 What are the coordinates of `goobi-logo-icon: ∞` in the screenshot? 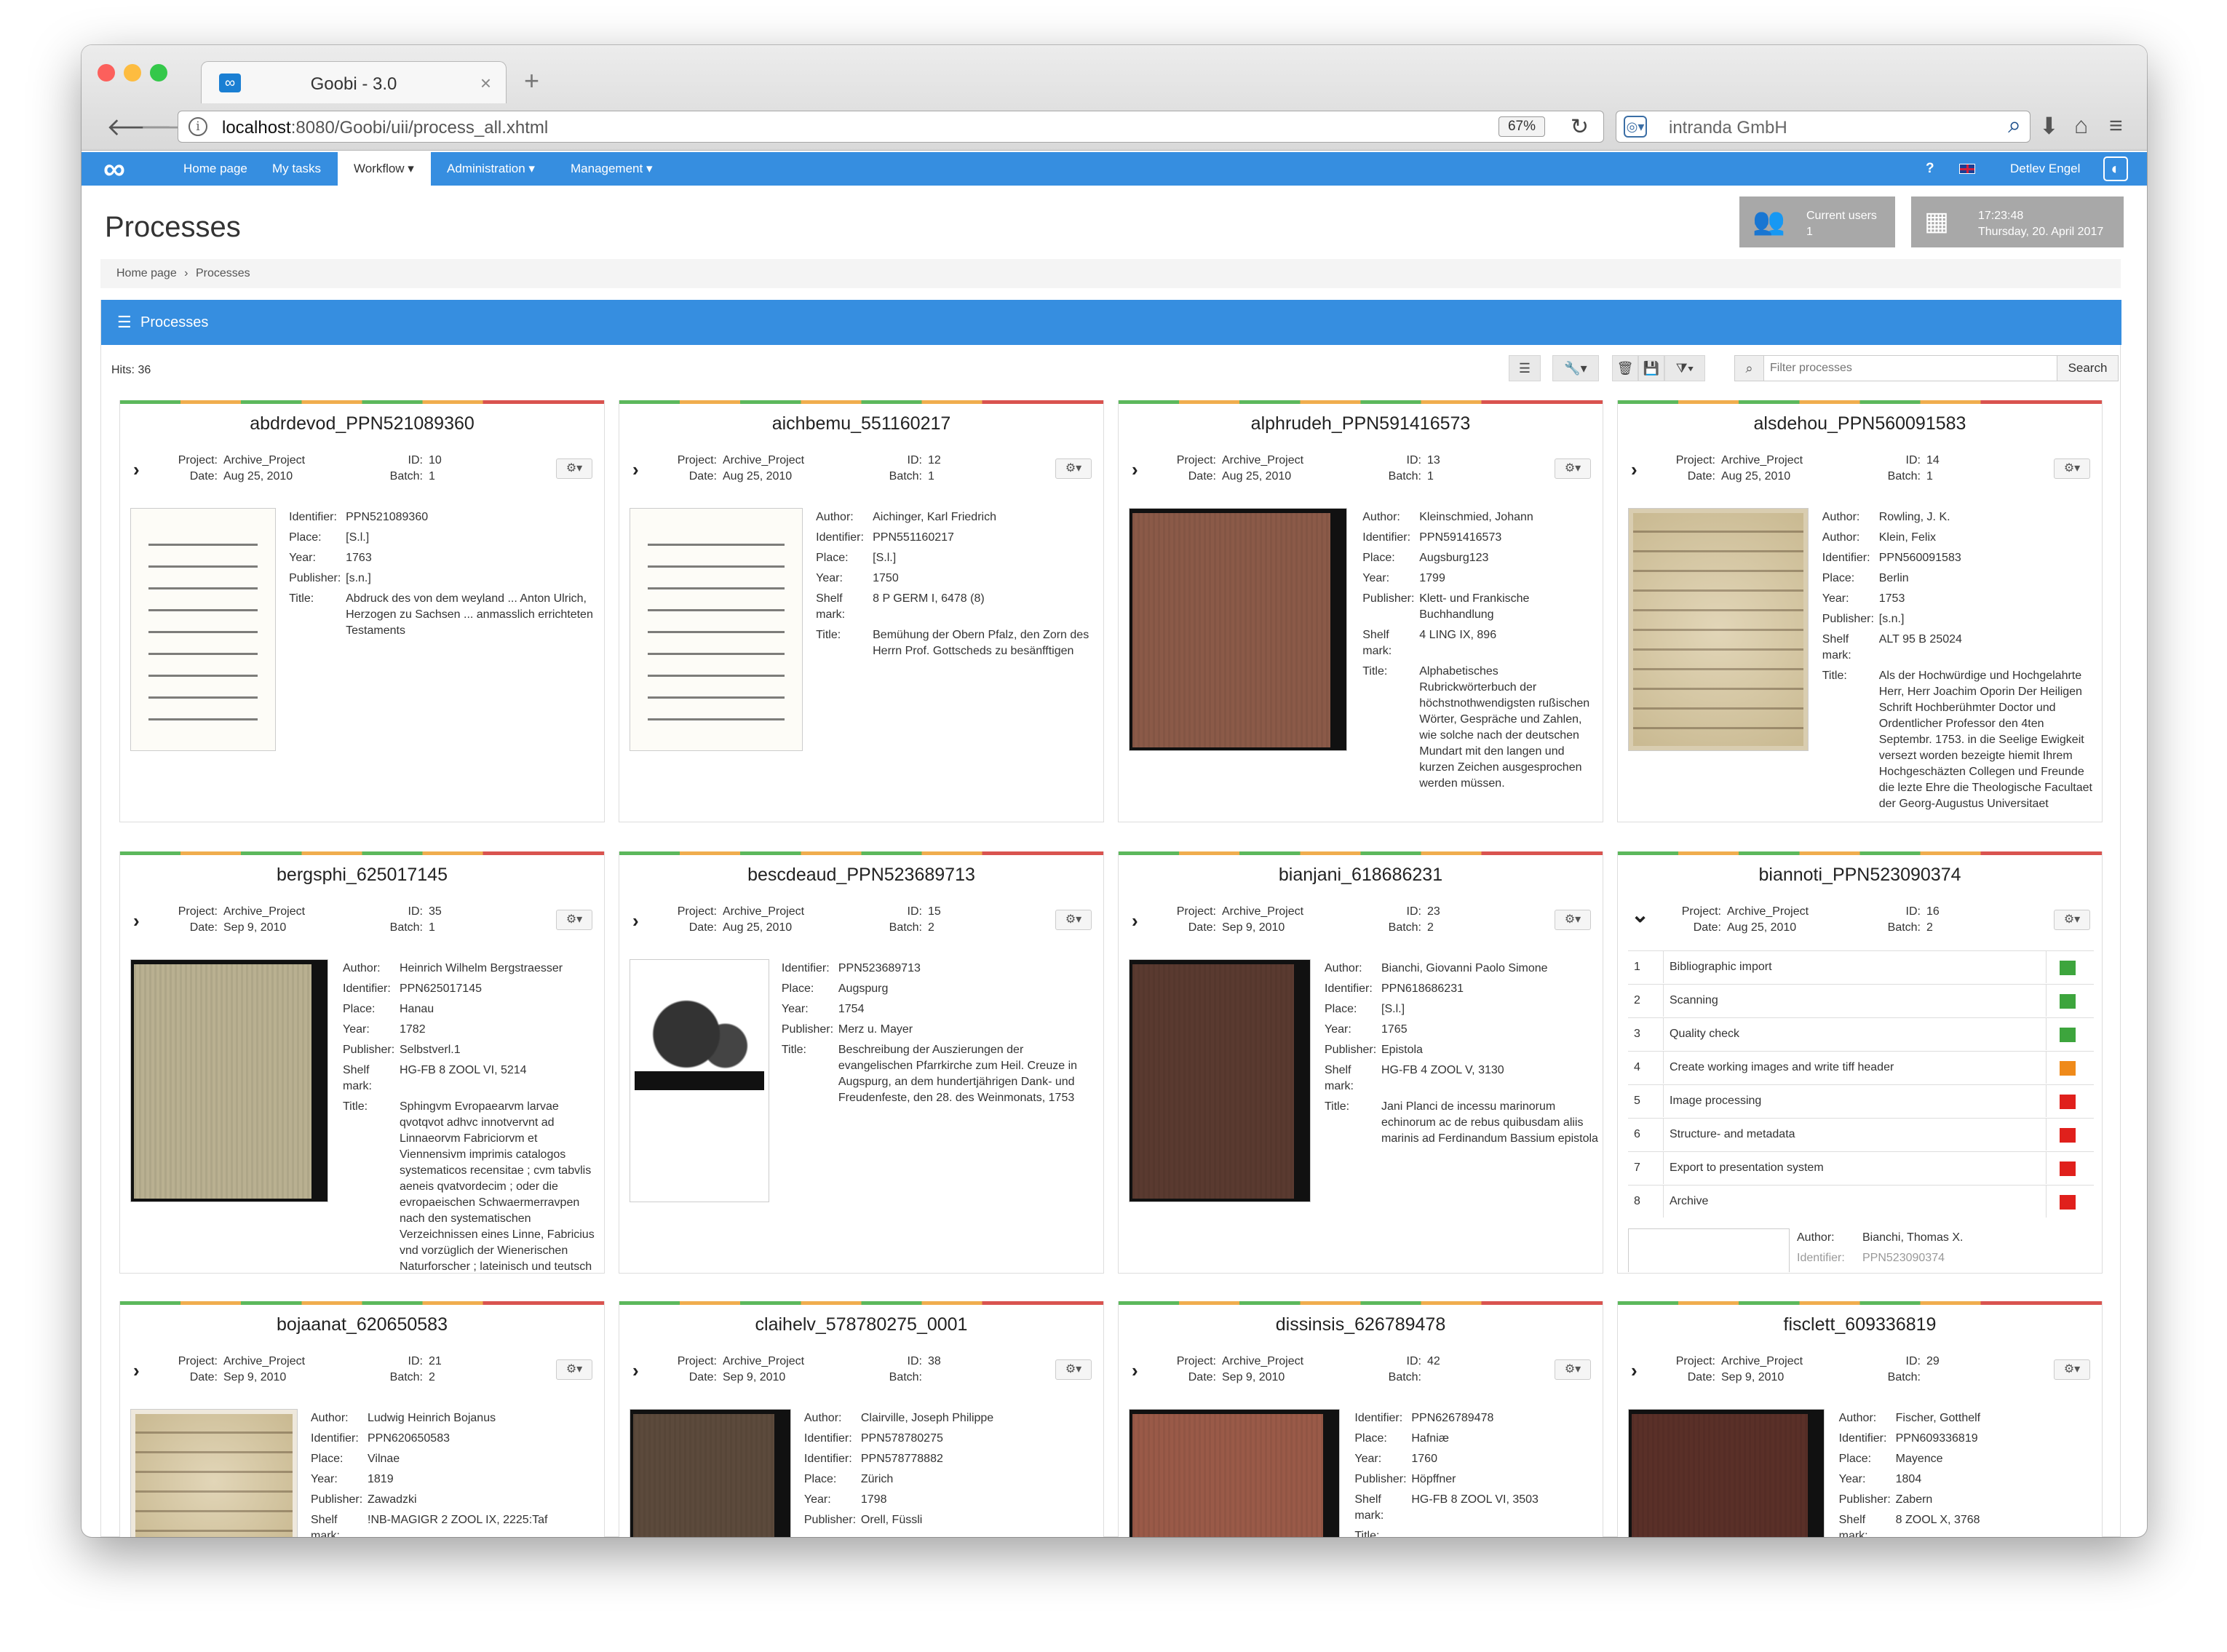 It's located at (114, 169).